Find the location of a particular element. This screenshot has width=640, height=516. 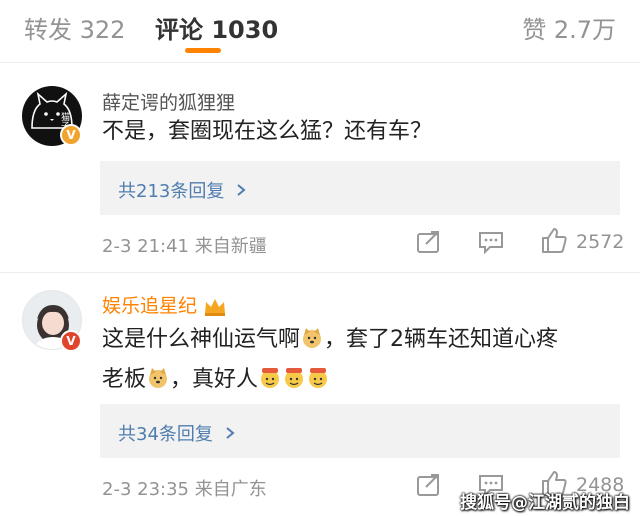

comment-divider is located at coordinates (320, 272).